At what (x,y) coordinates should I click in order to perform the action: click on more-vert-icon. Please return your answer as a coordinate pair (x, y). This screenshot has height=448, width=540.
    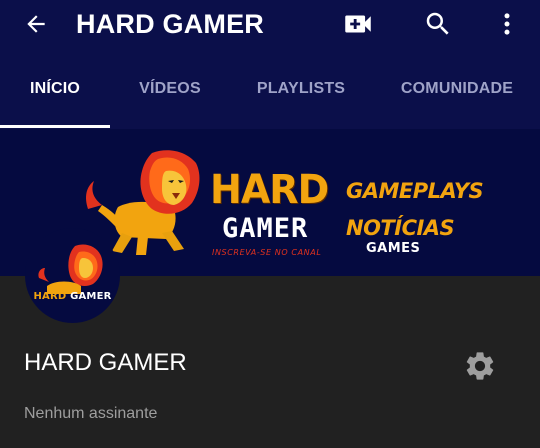
    Looking at the image, I should click on (507, 24).